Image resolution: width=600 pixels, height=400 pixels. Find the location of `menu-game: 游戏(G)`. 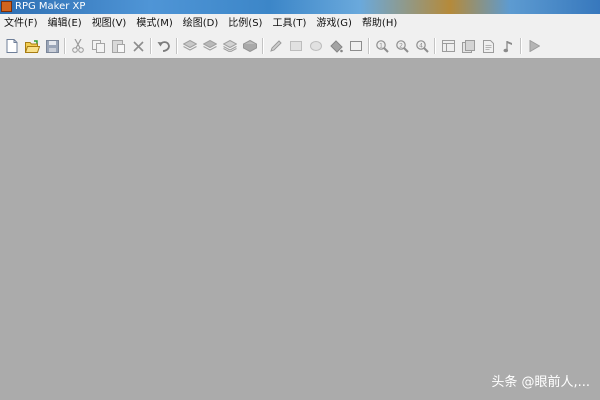

menu-game: 游戏(G) is located at coordinates (334, 24).